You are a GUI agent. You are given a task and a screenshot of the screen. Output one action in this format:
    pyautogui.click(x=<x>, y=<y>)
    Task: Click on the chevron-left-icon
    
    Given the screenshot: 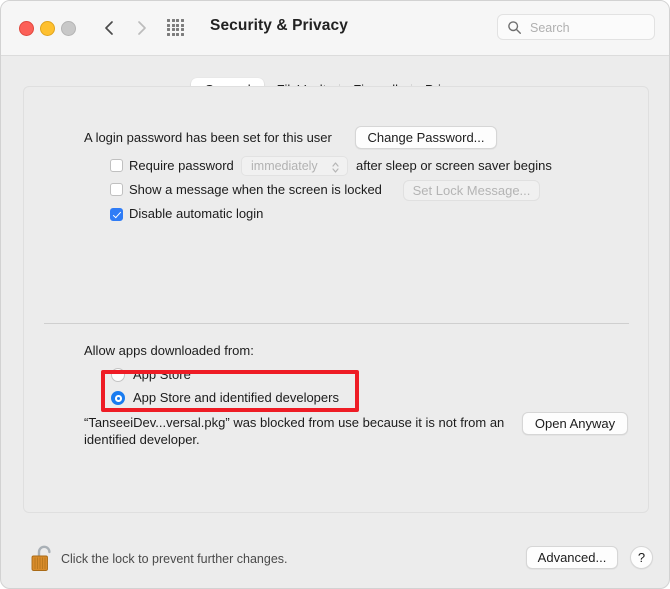 What is the action you would take?
    pyautogui.click(x=109, y=28)
    